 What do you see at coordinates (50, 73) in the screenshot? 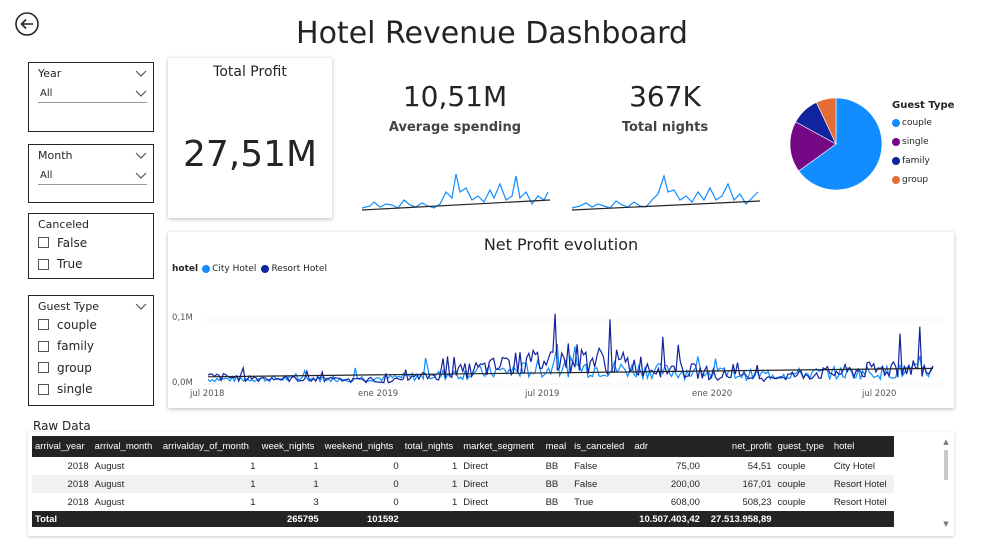
I see `year-slicer-label: Year` at bounding box center [50, 73].